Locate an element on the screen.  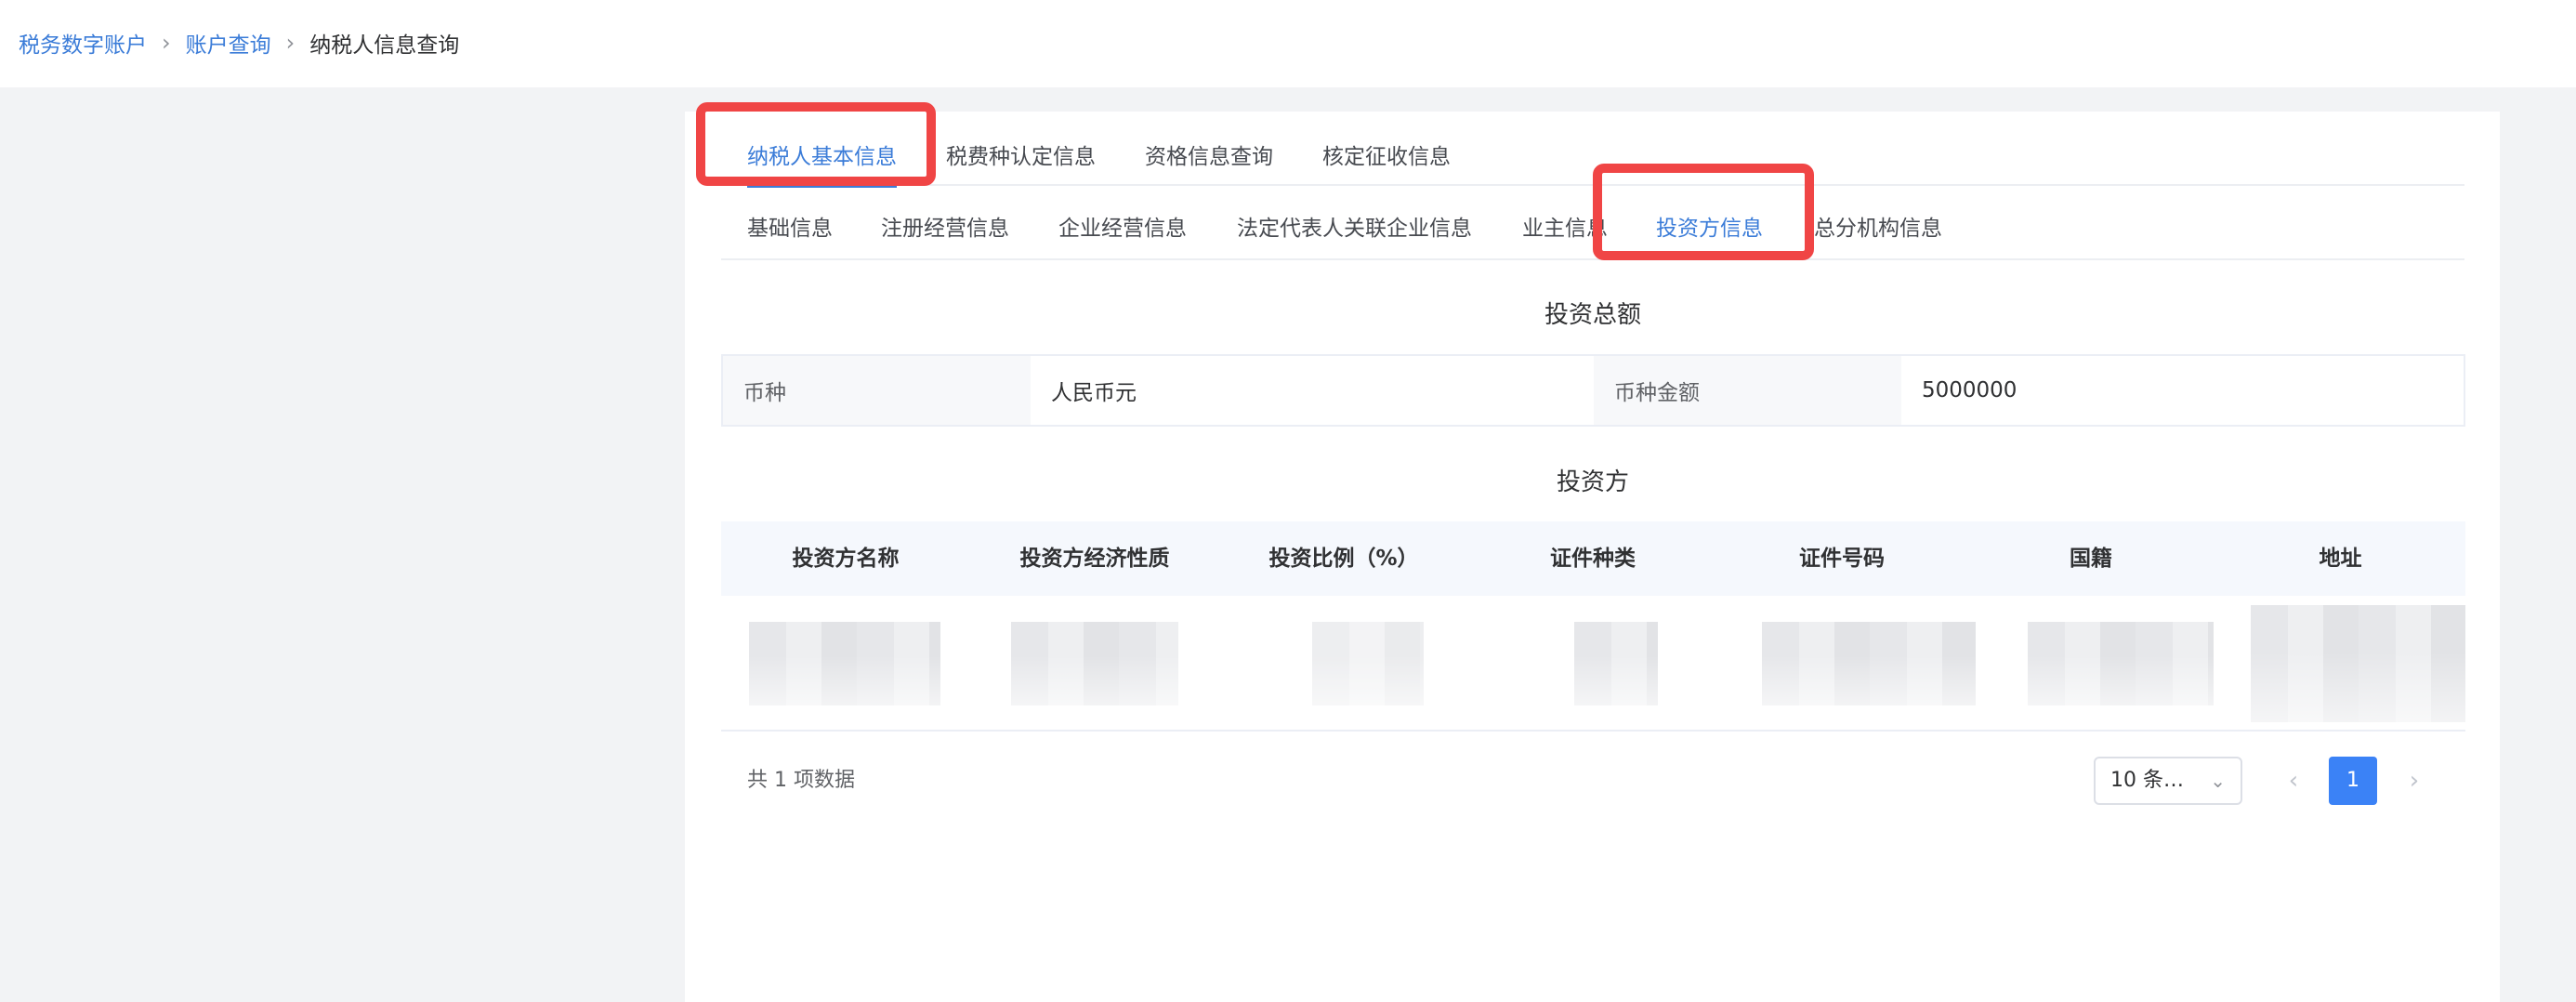
tab-assessed-collection: 核定征收信息 is located at coordinates (1386, 157).